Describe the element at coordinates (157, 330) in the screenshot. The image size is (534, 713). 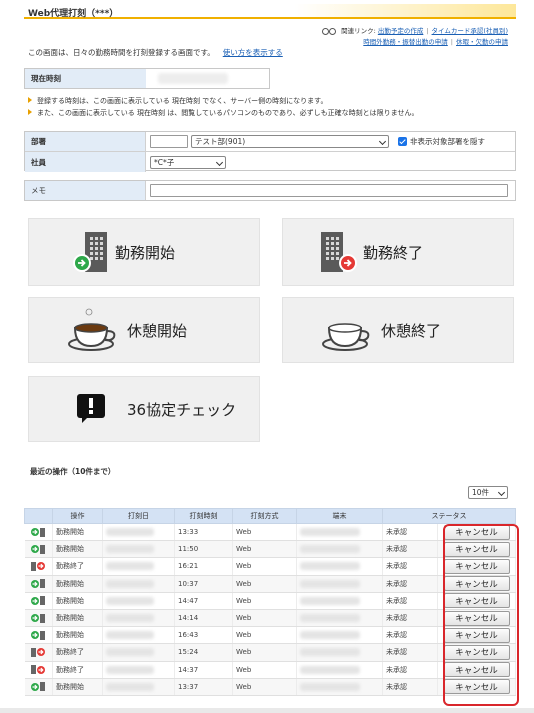
I see `break-start-label: 休憩開始` at that location.